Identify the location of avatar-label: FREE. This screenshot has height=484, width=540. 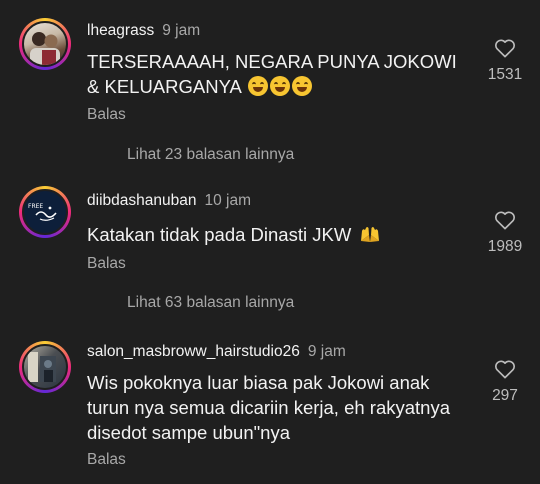
(36, 206).